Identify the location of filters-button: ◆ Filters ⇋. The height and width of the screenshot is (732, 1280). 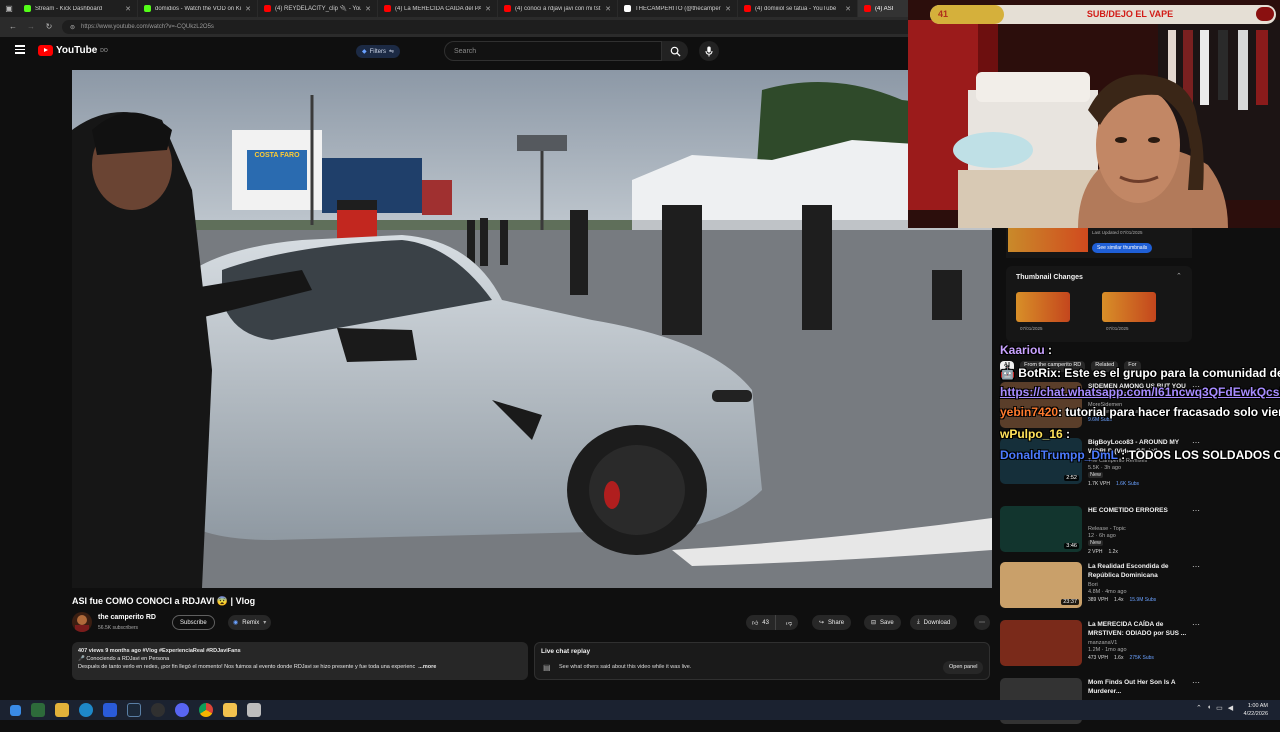
(378, 51).